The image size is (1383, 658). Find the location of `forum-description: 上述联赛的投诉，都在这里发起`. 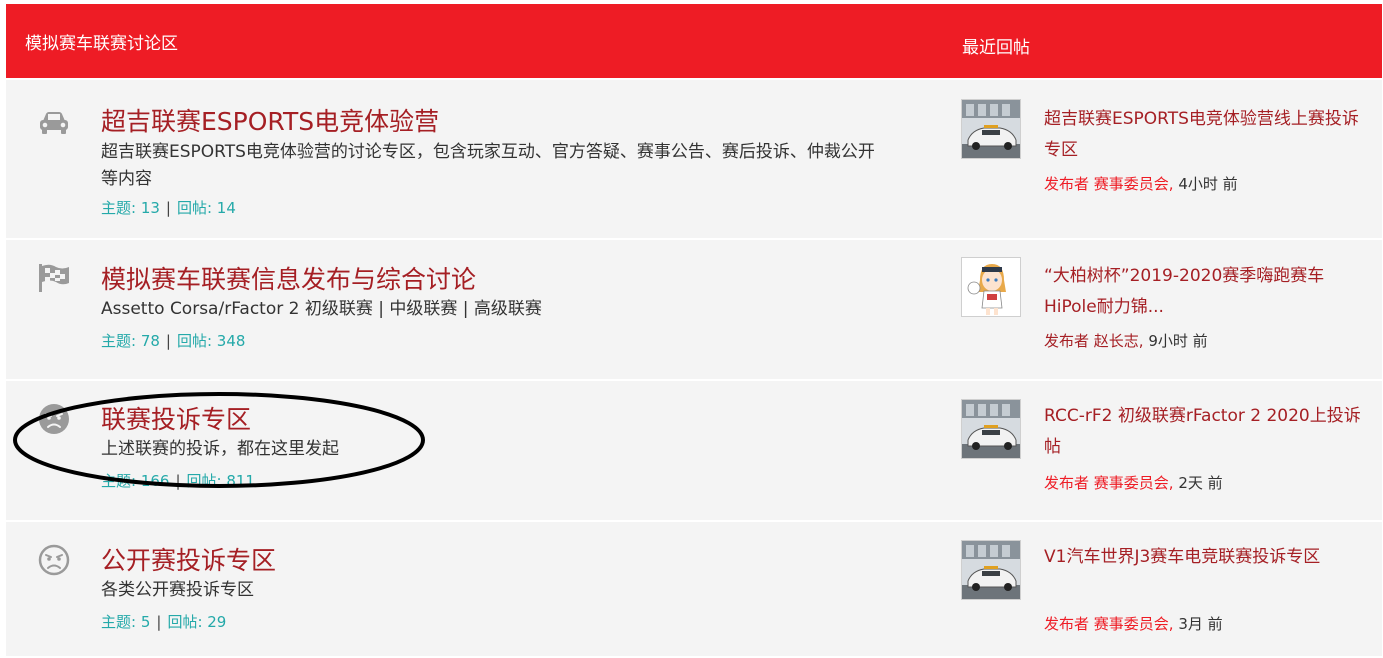

forum-description: 上述联赛的投诉，都在这里发起 is located at coordinates (220, 449).